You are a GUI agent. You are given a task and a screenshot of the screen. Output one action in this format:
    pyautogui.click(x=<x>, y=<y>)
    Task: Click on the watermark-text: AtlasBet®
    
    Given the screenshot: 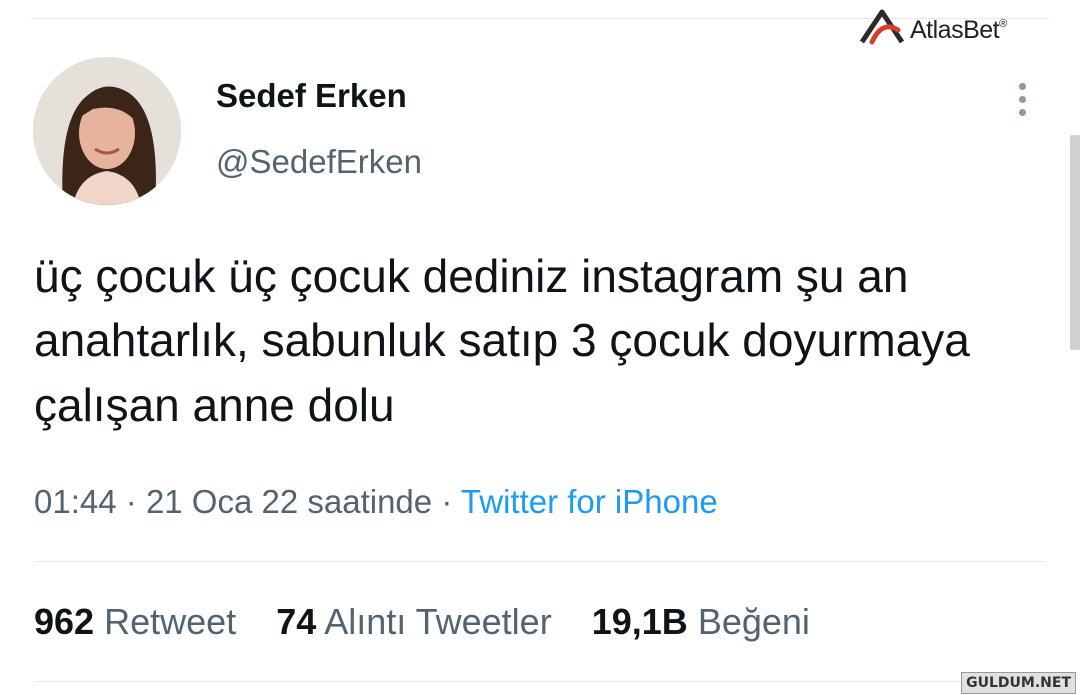 What is the action you would take?
    pyautogui.click(x=958, y=30)
    